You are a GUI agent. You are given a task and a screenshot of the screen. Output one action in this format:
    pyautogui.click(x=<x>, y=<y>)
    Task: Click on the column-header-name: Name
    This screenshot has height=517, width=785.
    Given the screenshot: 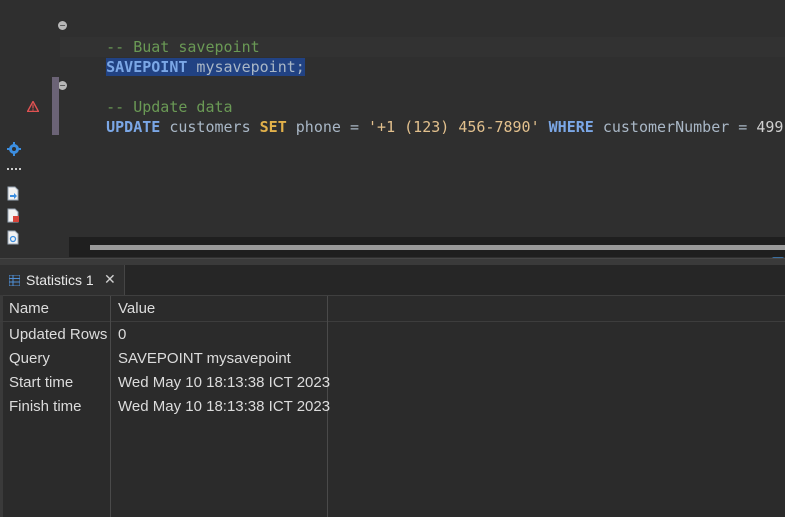 What is the action you would take?
    pyautogui.click(x=59, y=309)
    